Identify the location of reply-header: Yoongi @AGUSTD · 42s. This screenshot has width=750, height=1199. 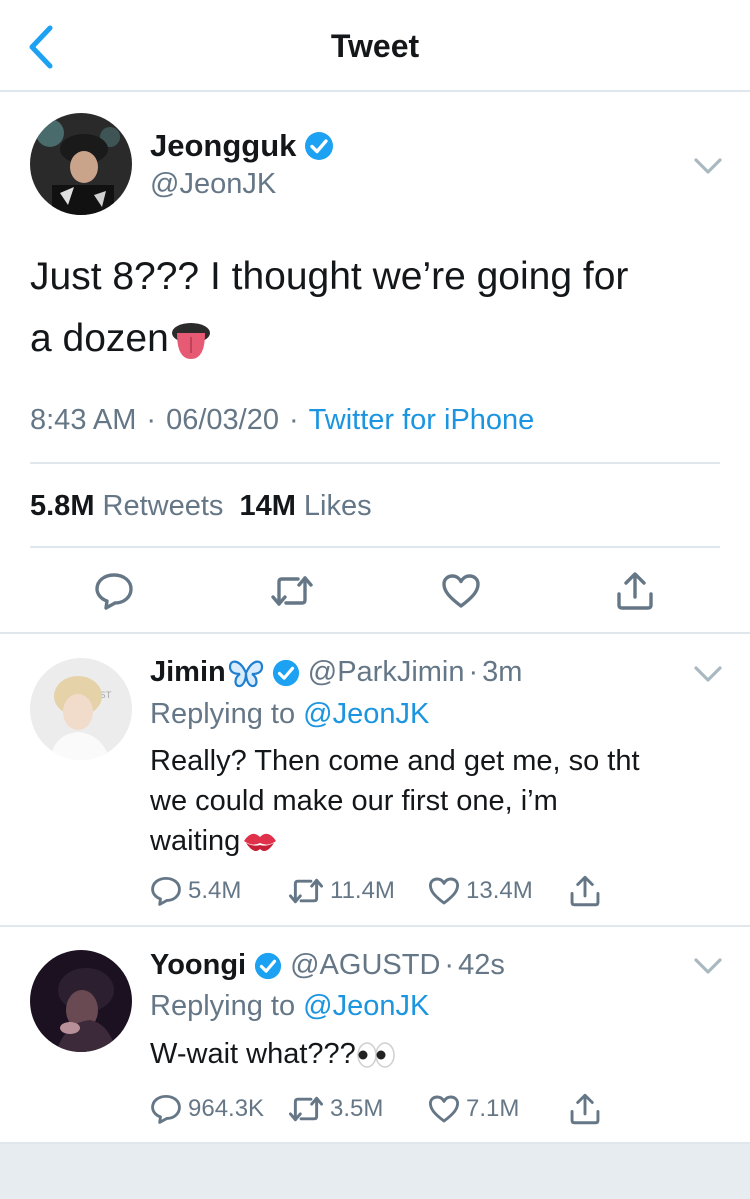
(327, 965).